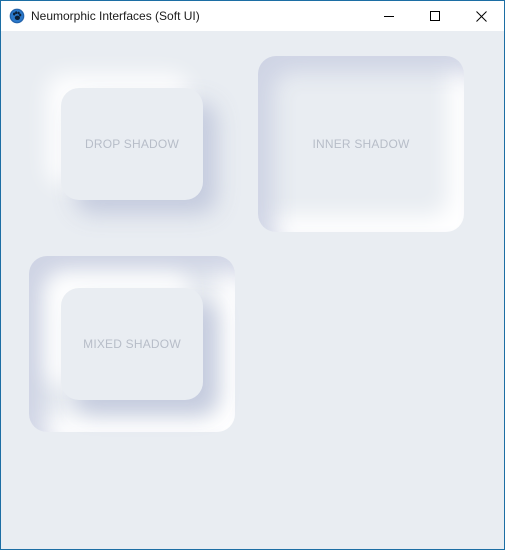 This screenshot has height=550, width=505. What do you see at coordinates (17, 16) in the screenshot?
I see `paw-icon` at bounding box center [17, 16].